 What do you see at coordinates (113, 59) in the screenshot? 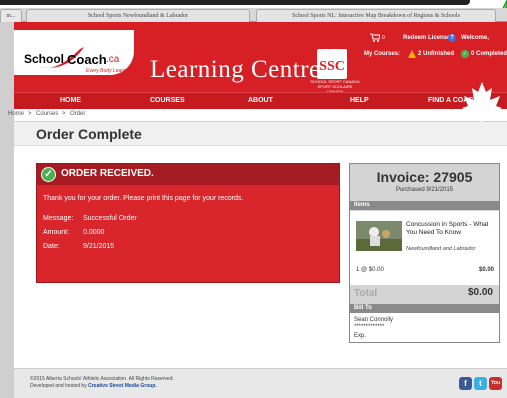
I see `logo-ca-text: .ca` at bounding box center [113, 59].